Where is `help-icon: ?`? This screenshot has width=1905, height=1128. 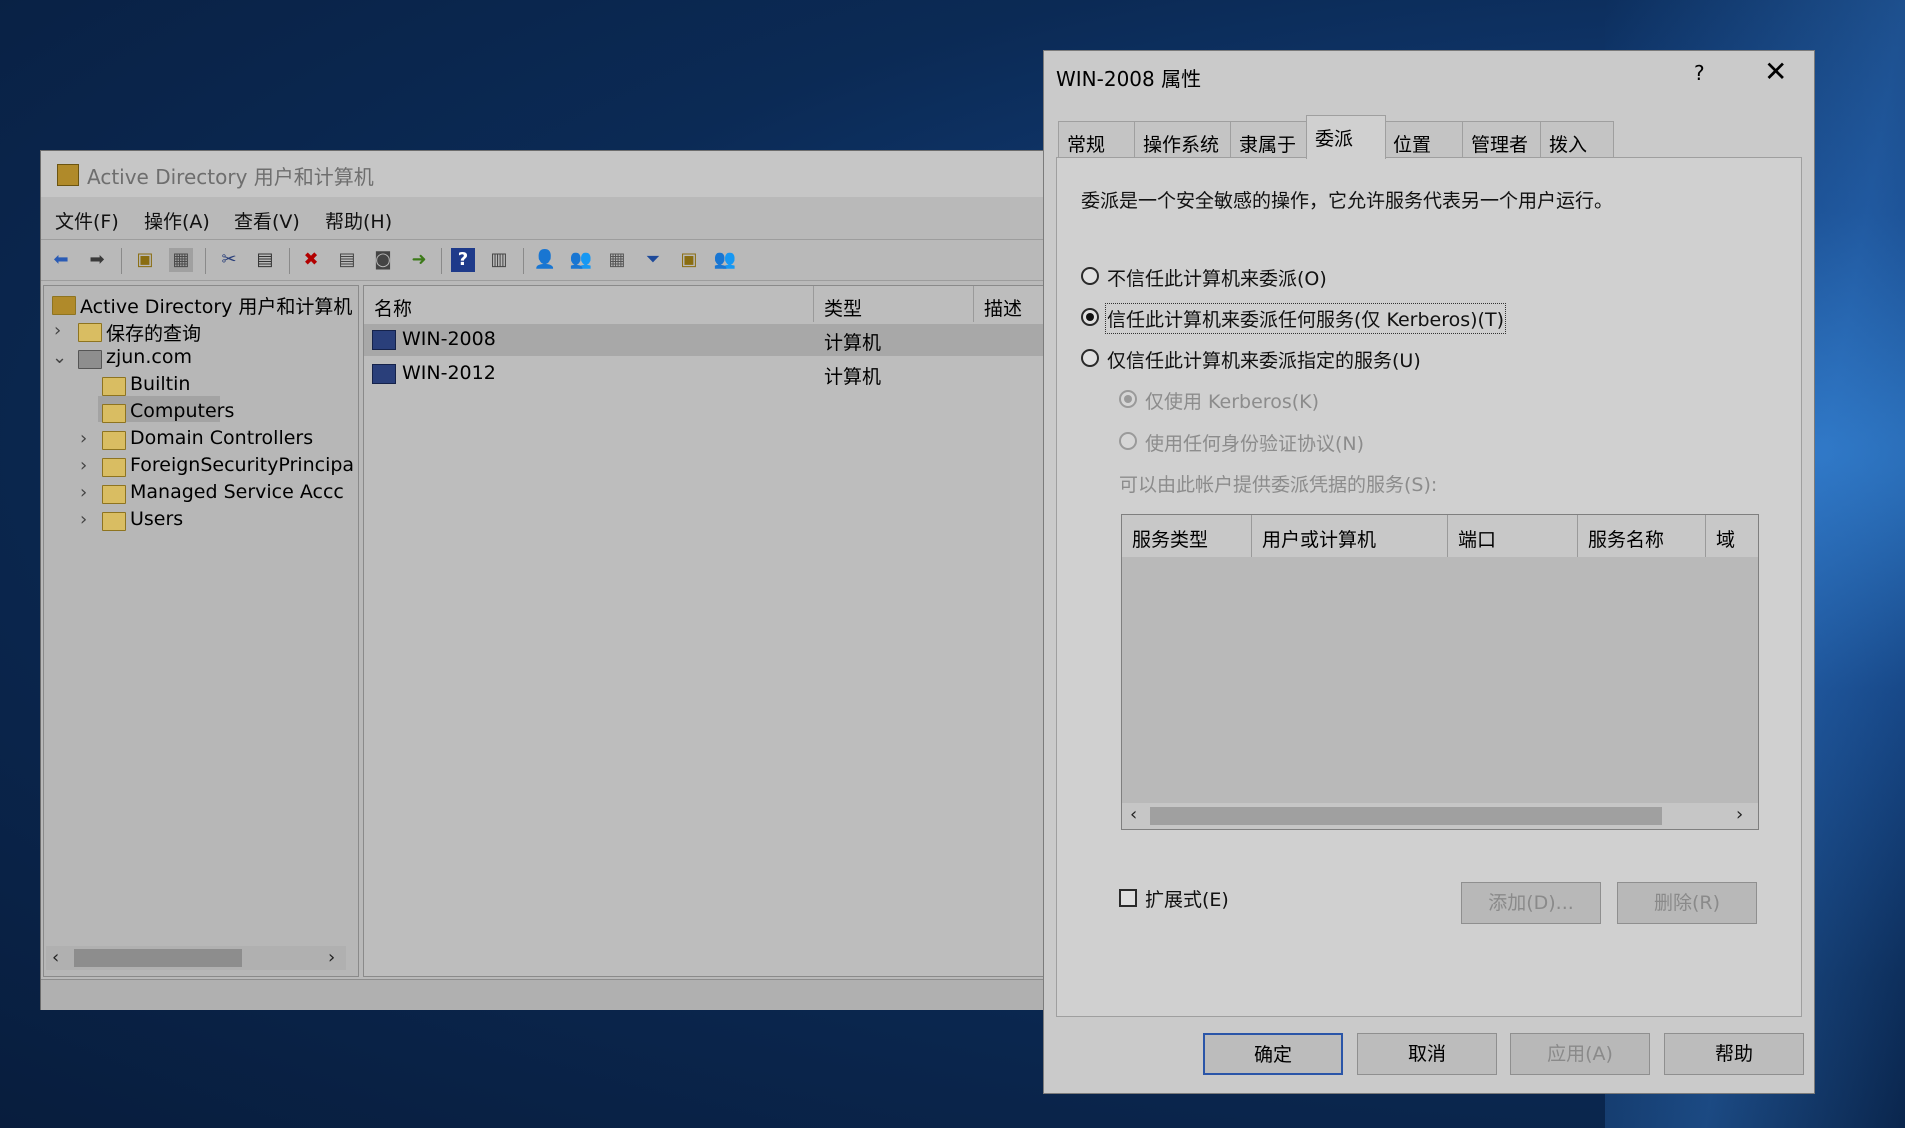
help-icon: ? is located at coordinates (463, 260).